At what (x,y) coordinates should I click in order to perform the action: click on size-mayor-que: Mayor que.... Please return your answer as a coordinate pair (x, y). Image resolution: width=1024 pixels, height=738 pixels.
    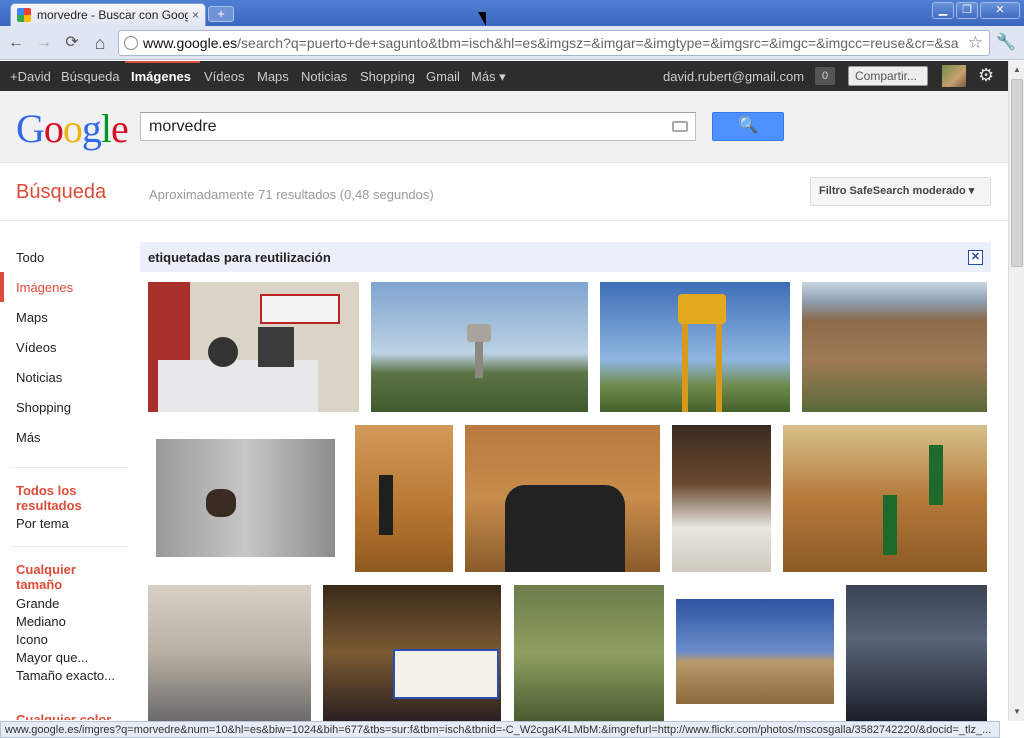
    Looking at the image, I should click on (52, 657).